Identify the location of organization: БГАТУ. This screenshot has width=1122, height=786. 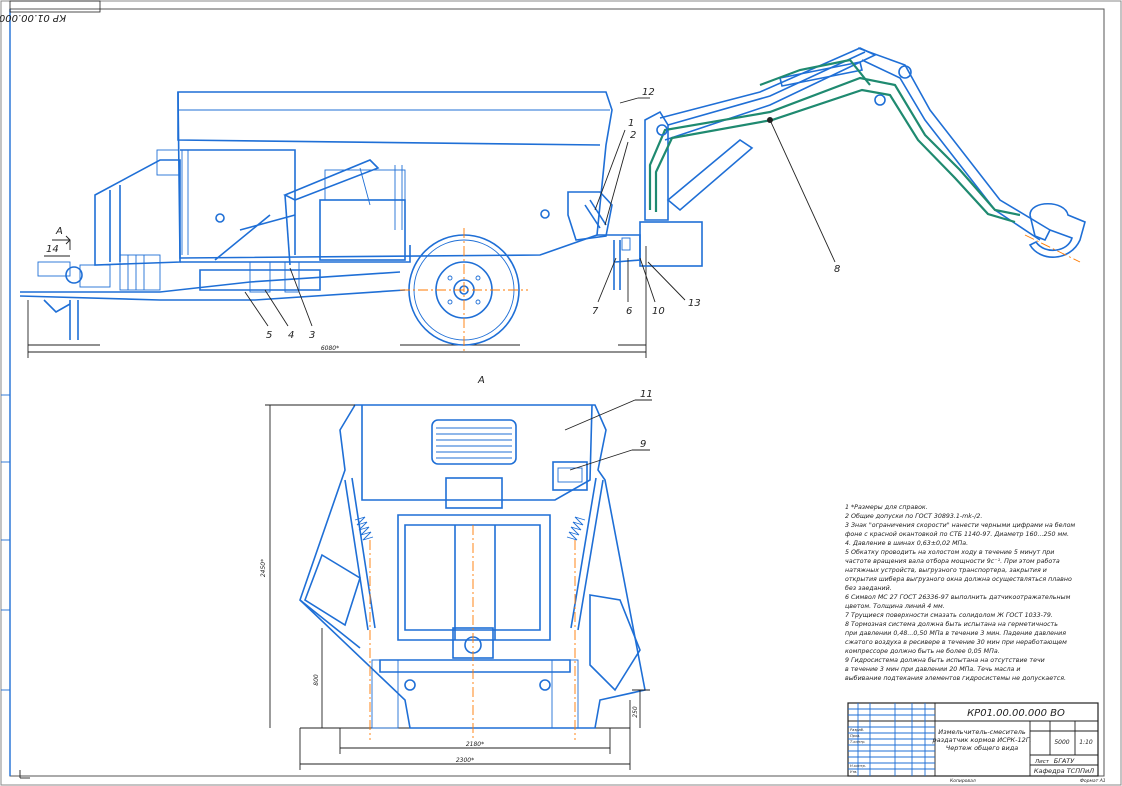
(1064, 761).